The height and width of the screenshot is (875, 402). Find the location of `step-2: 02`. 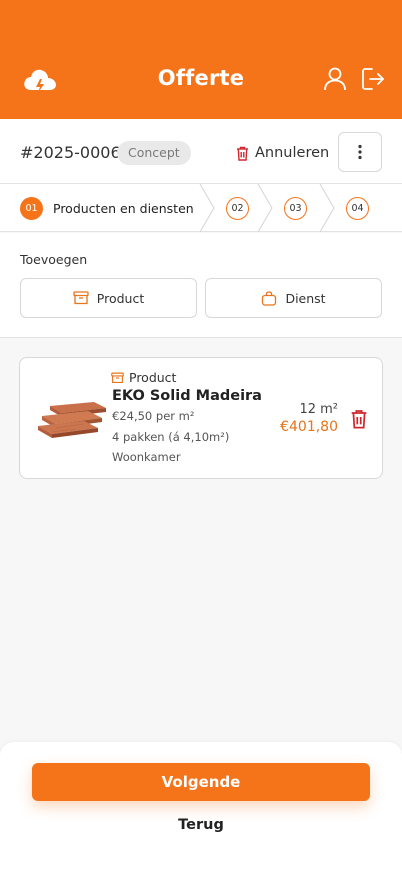

step-2: 02 is located at coordinates (237, 208).